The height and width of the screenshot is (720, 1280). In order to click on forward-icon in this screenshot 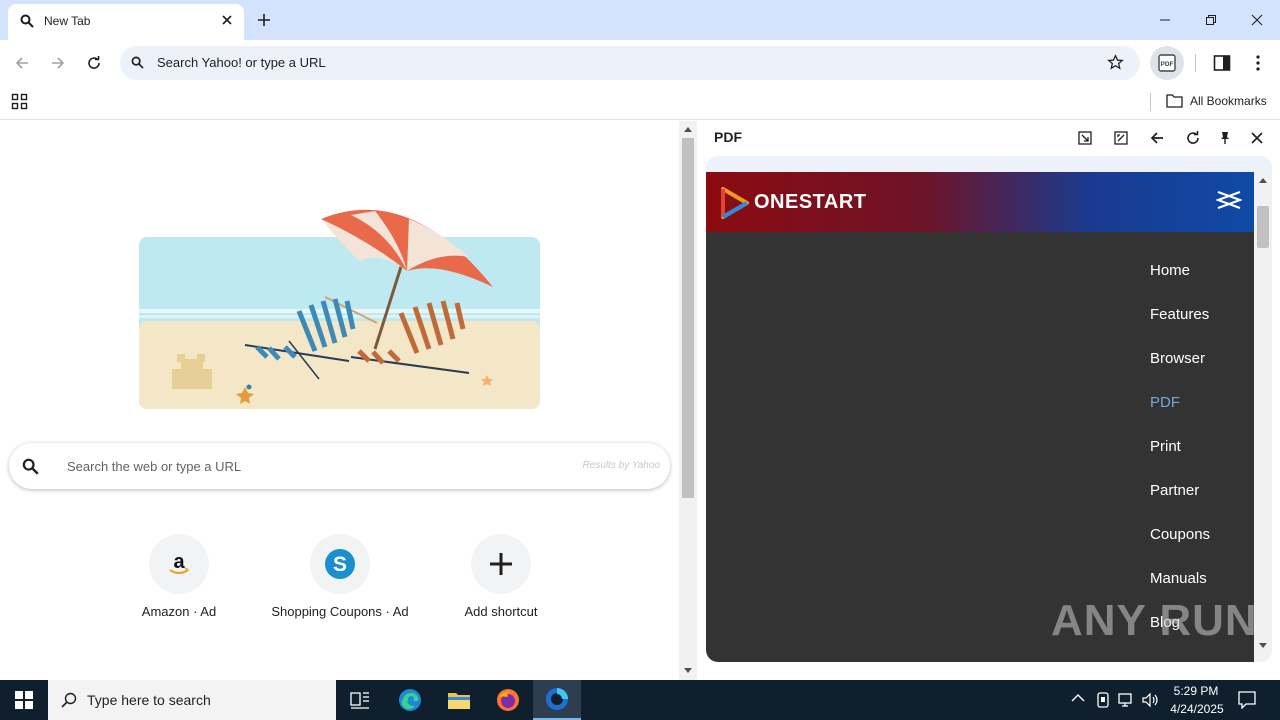, I will do `click(58, 63)`.